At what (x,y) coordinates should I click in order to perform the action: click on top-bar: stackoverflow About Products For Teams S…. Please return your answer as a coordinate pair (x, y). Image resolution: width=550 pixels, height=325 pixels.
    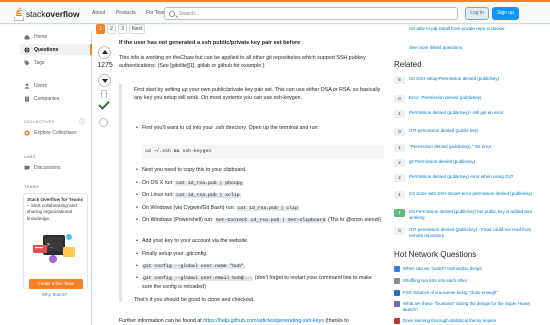
    Looking at the image, I should click on (275, 12).